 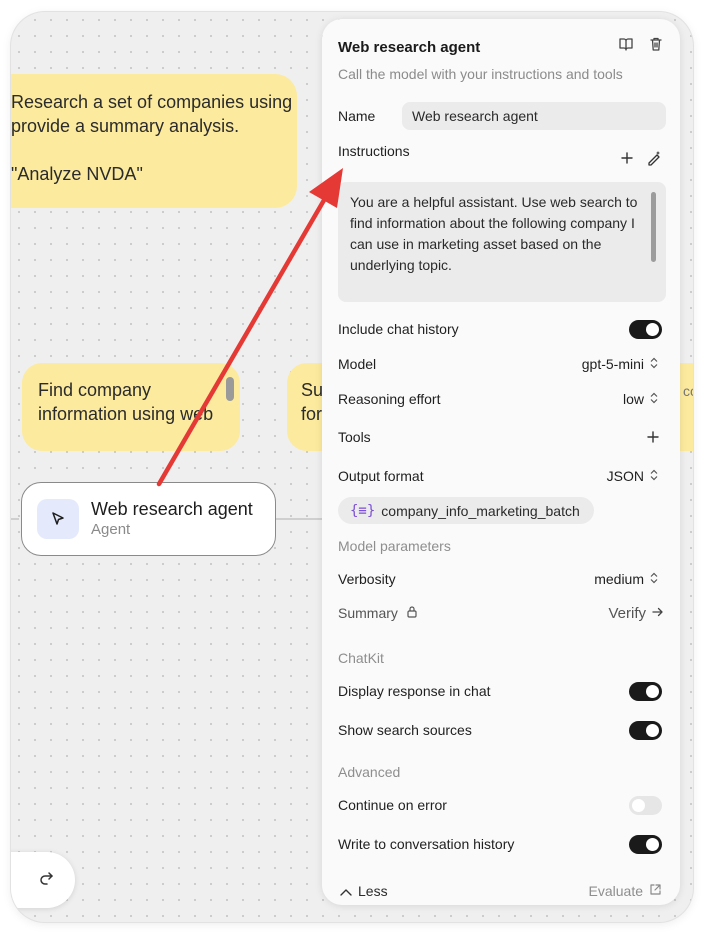 I want to click on evaluate-label: Evaluate, so click(x=615, y=891).